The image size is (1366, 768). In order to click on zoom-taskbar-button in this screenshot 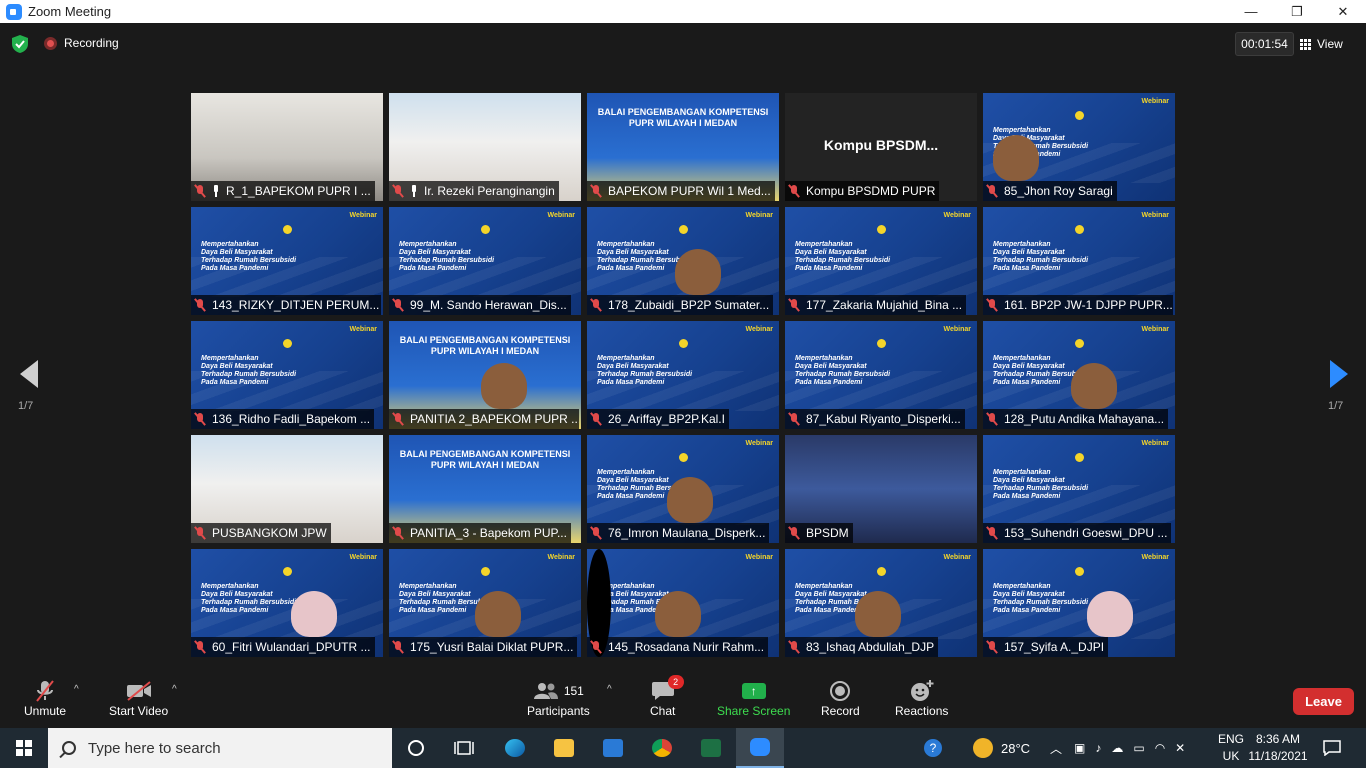, I will do `click(760, 748)`.